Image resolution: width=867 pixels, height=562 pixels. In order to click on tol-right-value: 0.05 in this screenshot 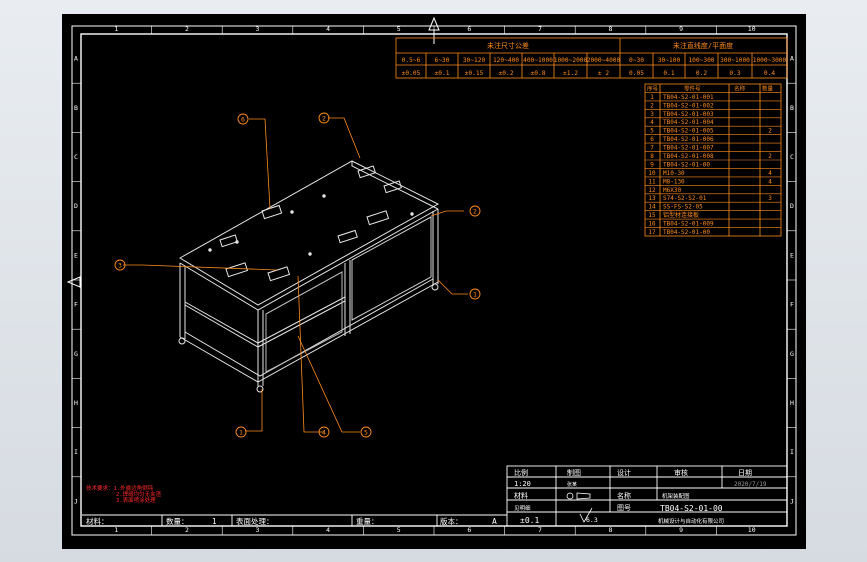, I will do `click(636, 73)`.